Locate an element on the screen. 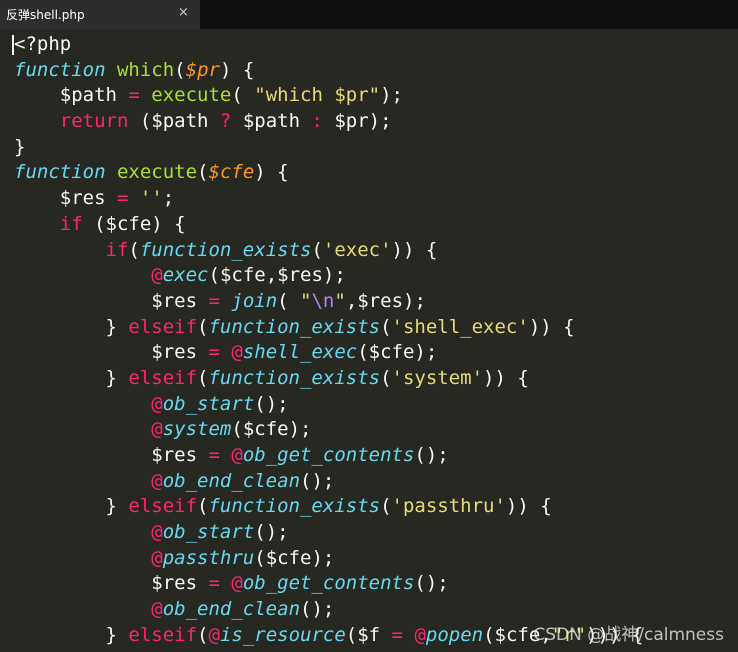  code-line: $res = @shell_exec($cfe); is located at coordinates (226, 352).